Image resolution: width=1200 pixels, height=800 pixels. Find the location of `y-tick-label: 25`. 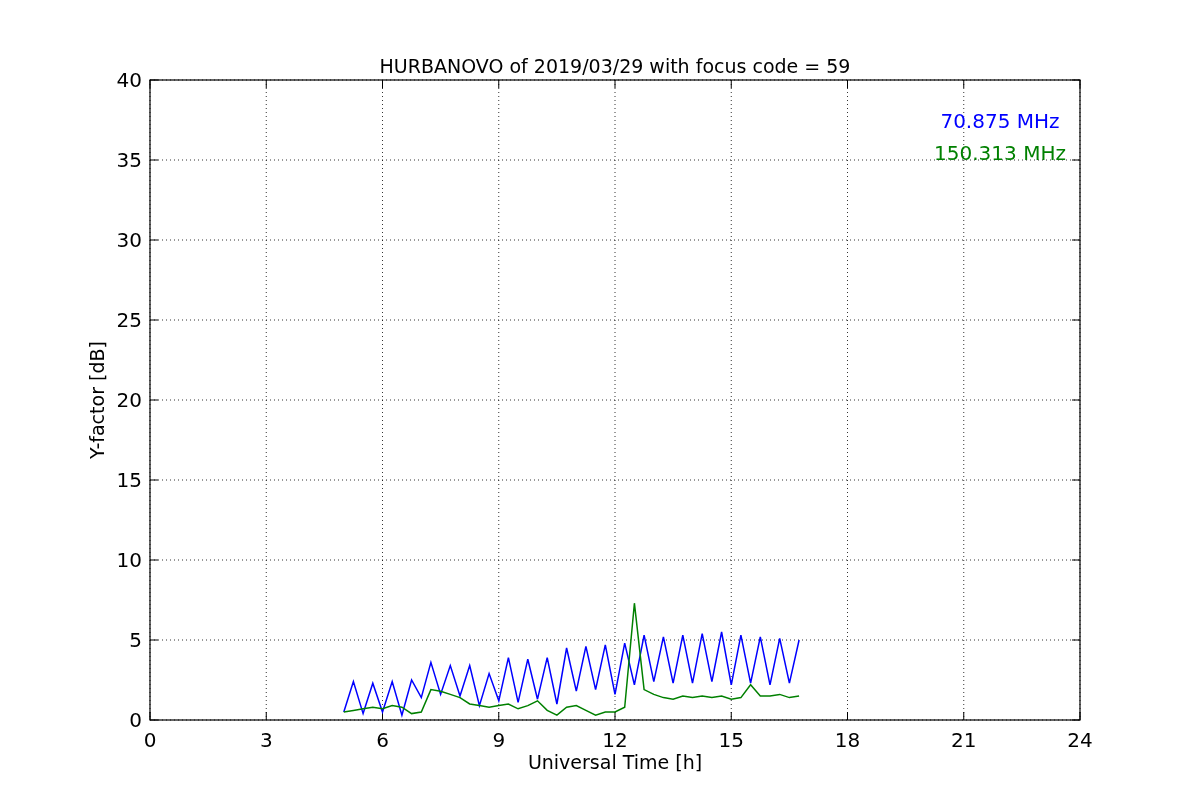

y-tick-label: 25 is located at coordinates (129, 320).